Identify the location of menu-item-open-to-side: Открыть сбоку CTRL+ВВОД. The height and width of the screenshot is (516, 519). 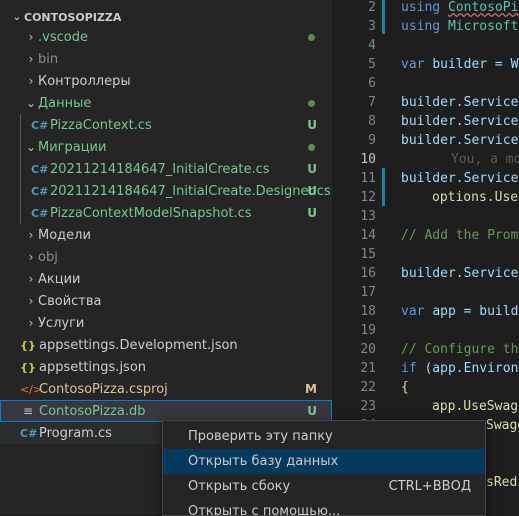
(324, 486).